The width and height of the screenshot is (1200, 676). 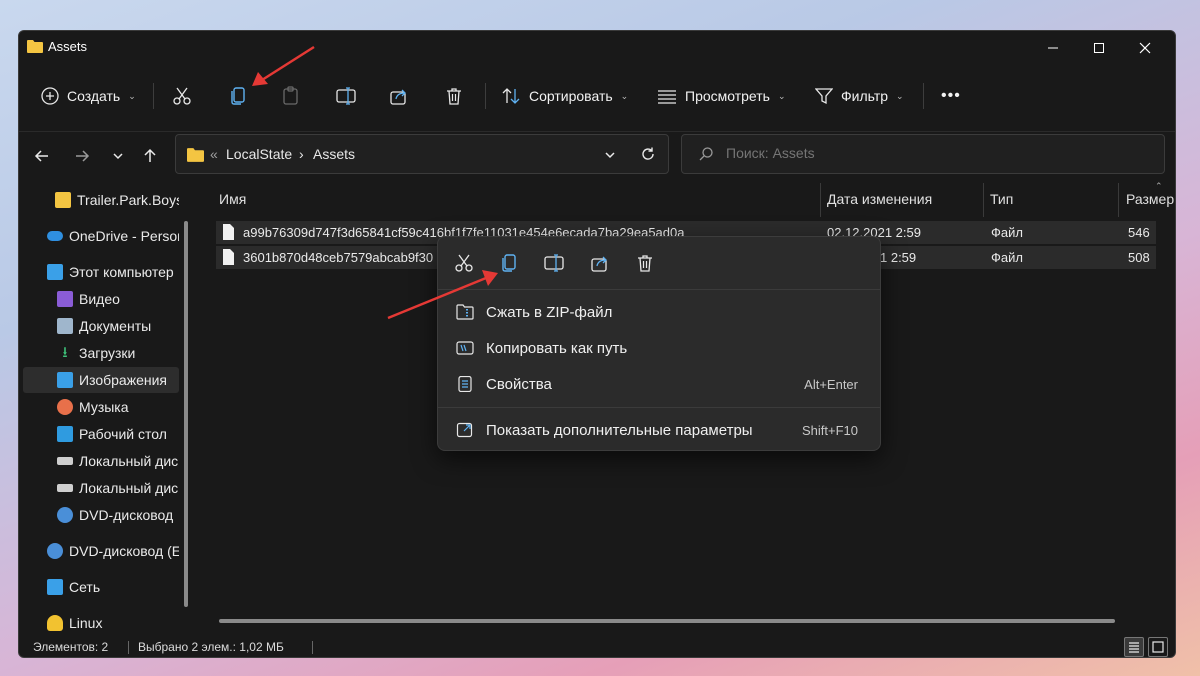 I want to click on menu-item-label: Копировать как путь, so click(x=557, y=348).